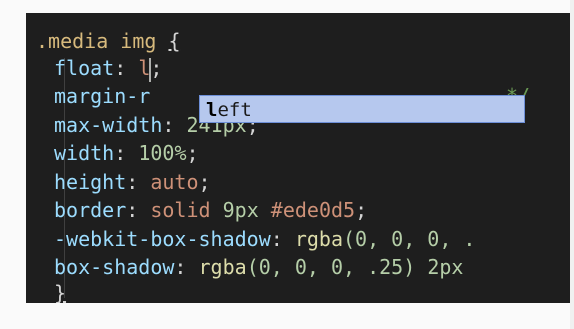 Image resolution: width=574 pixels, height=329 pixels. Describe the element at coordinates (132, 182) in the screenshot. I see `code-line-height: height: auto;` at that location.